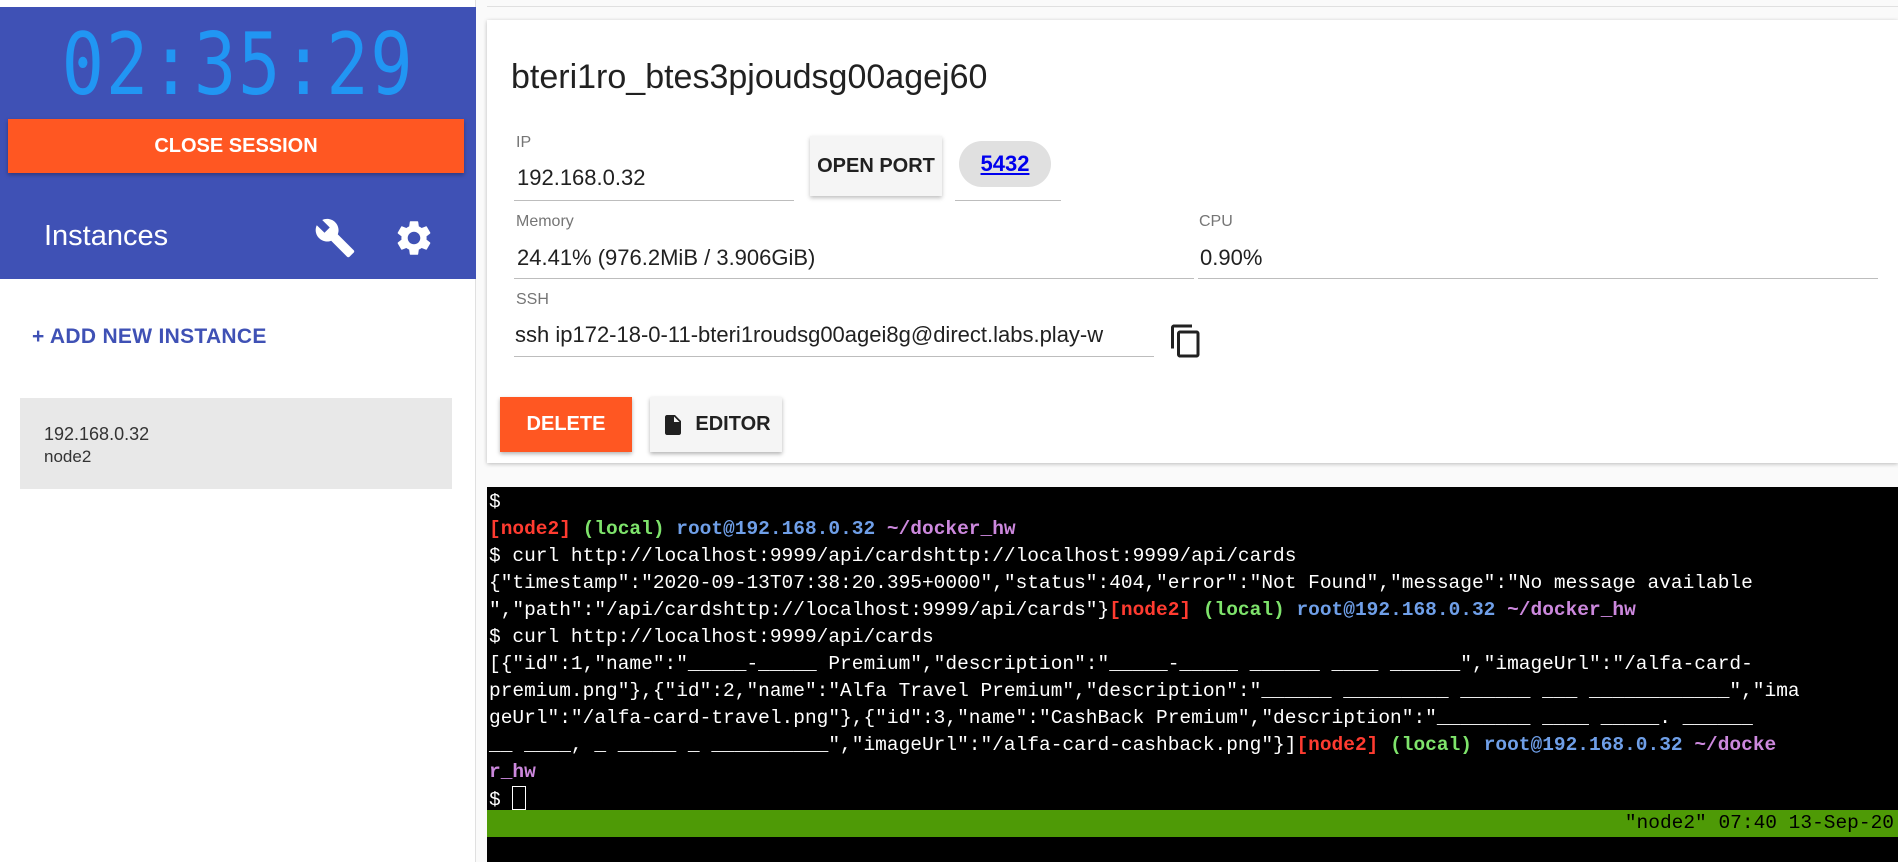 This screenshot has height=862, width=1898. Describe the element at coordinates (545, 221) in the screenshot. I see `memory-label: Memory` at that location.